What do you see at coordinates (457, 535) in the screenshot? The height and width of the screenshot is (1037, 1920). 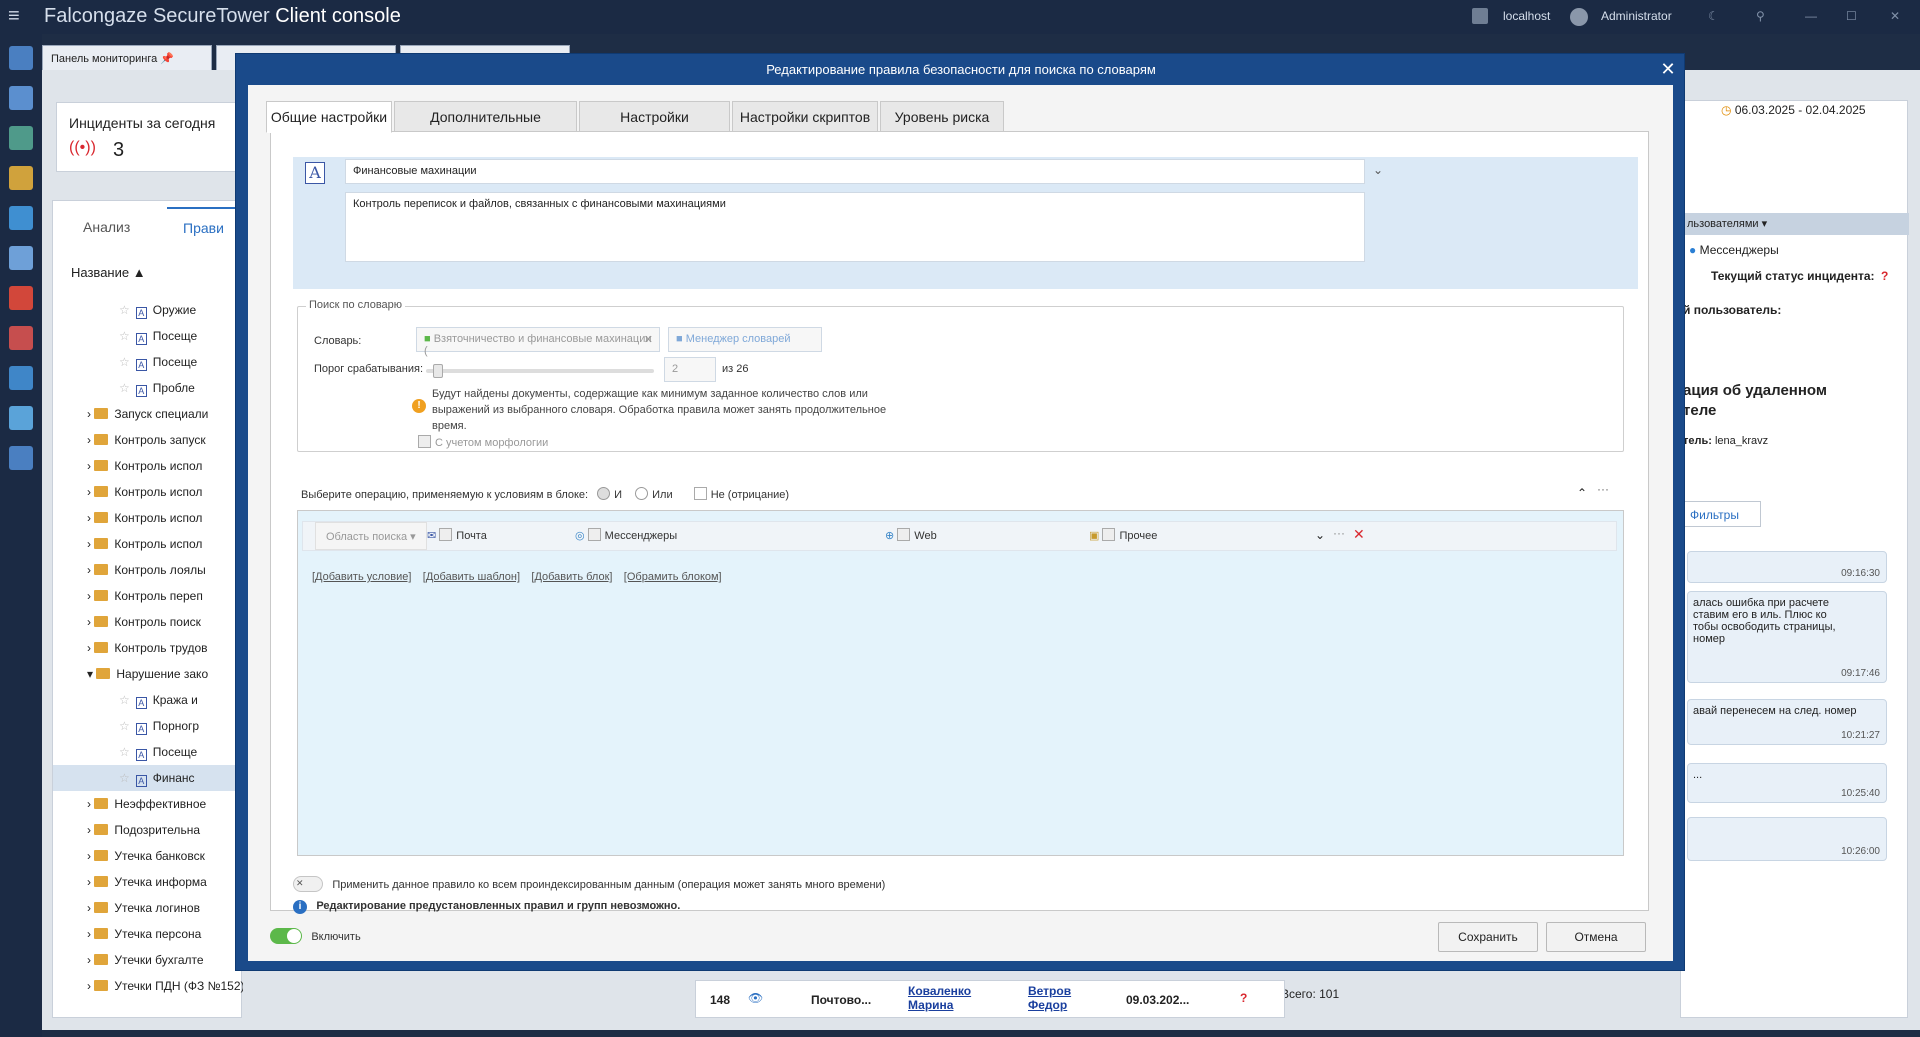 I see `channel-mail: ✉ Почта` at bounding box center [457, 535].